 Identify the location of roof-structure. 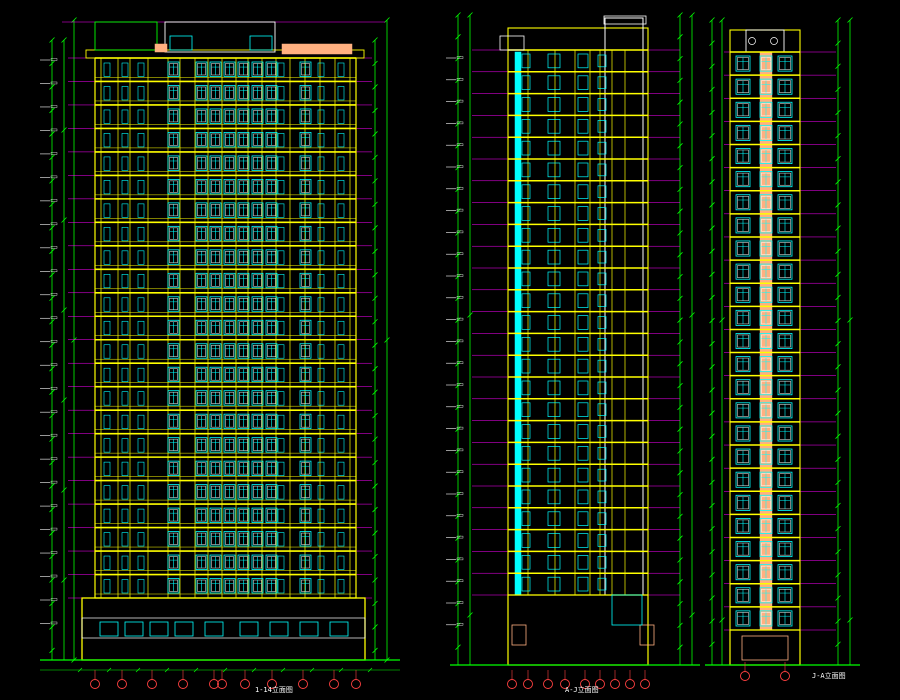
(765, 41).